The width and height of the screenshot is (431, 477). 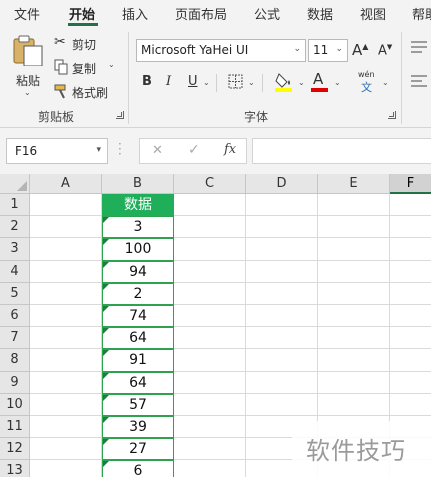 I want to click on cell-b4: 94, so click(x=138, y=271).